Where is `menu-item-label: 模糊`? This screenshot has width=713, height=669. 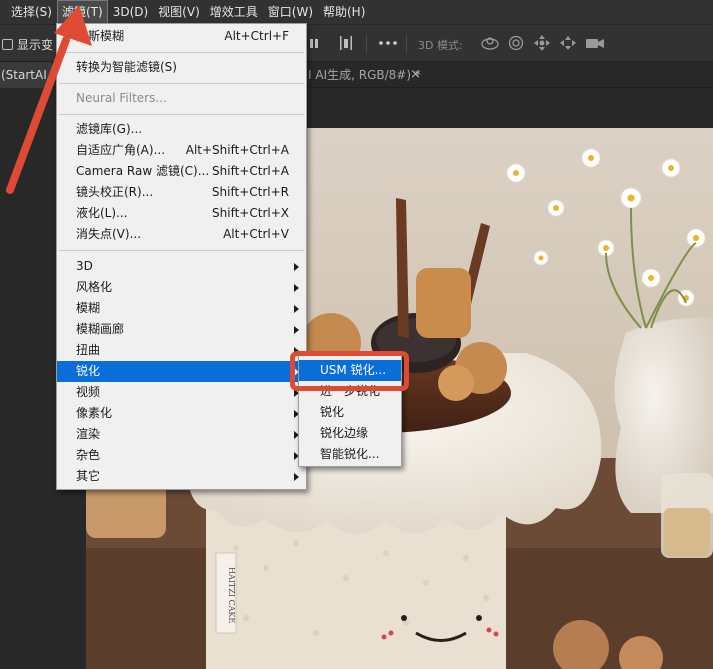
menu-item-label: 模糊 is located at coordinates (88, 308).